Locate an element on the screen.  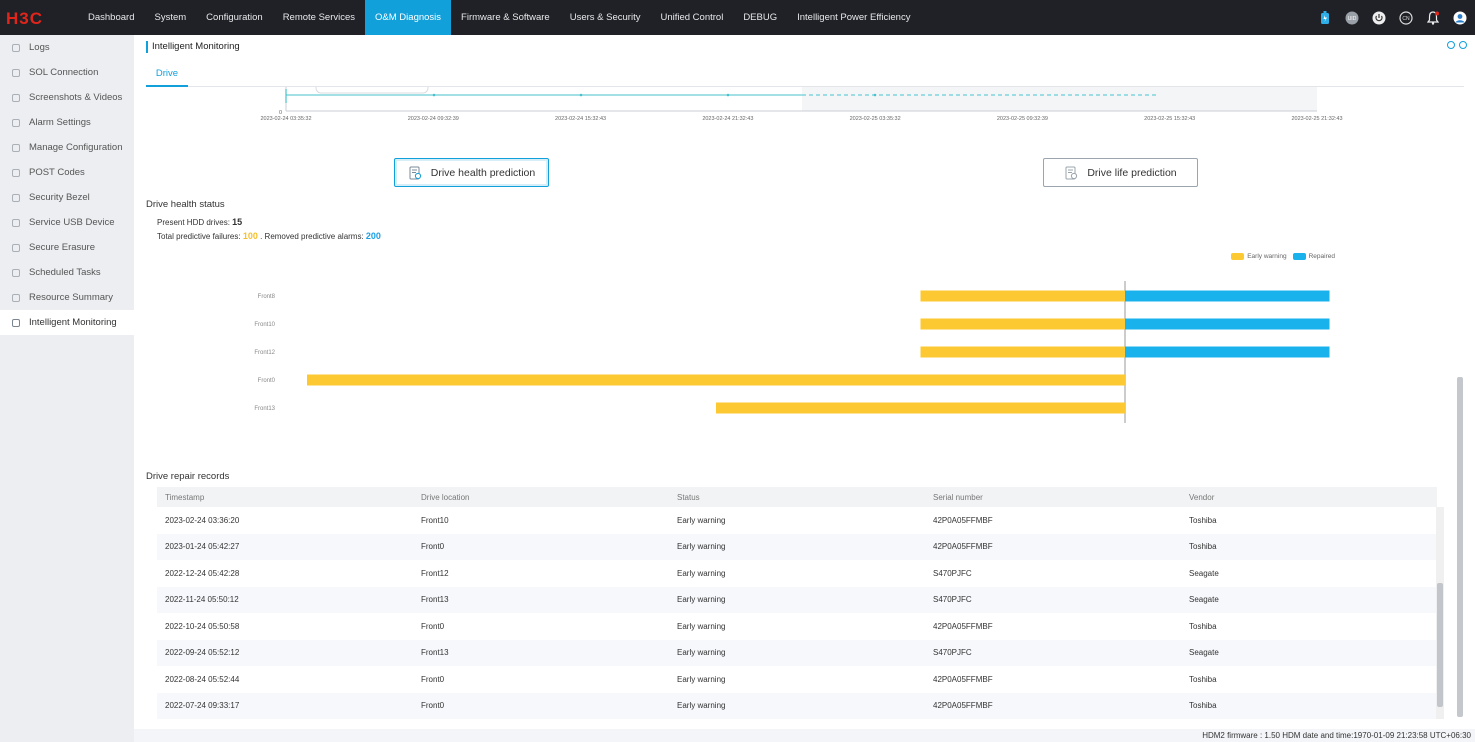
nav-item-configuration: Configuration is located at coordinates (234, 17).